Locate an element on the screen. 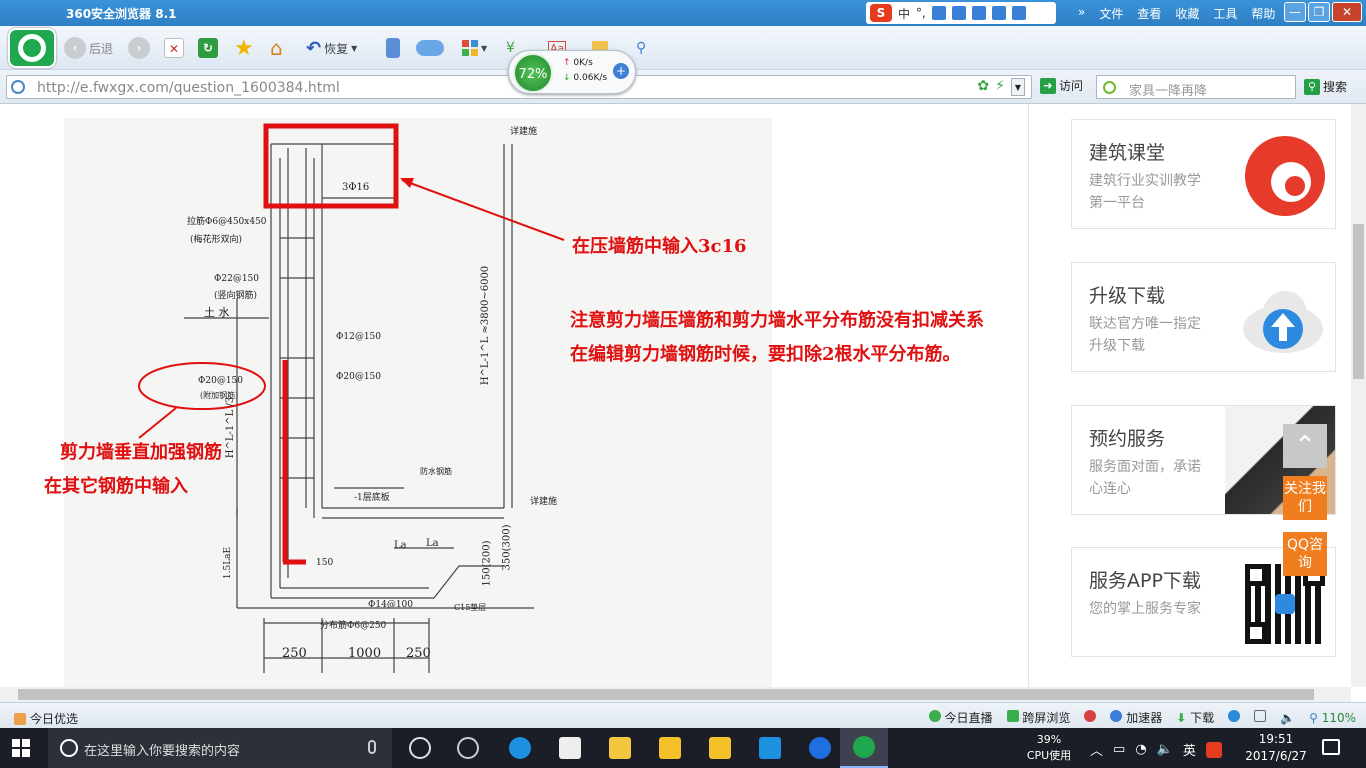  ime-toolbar: S 中 °, is located at coordinates (961, 13).